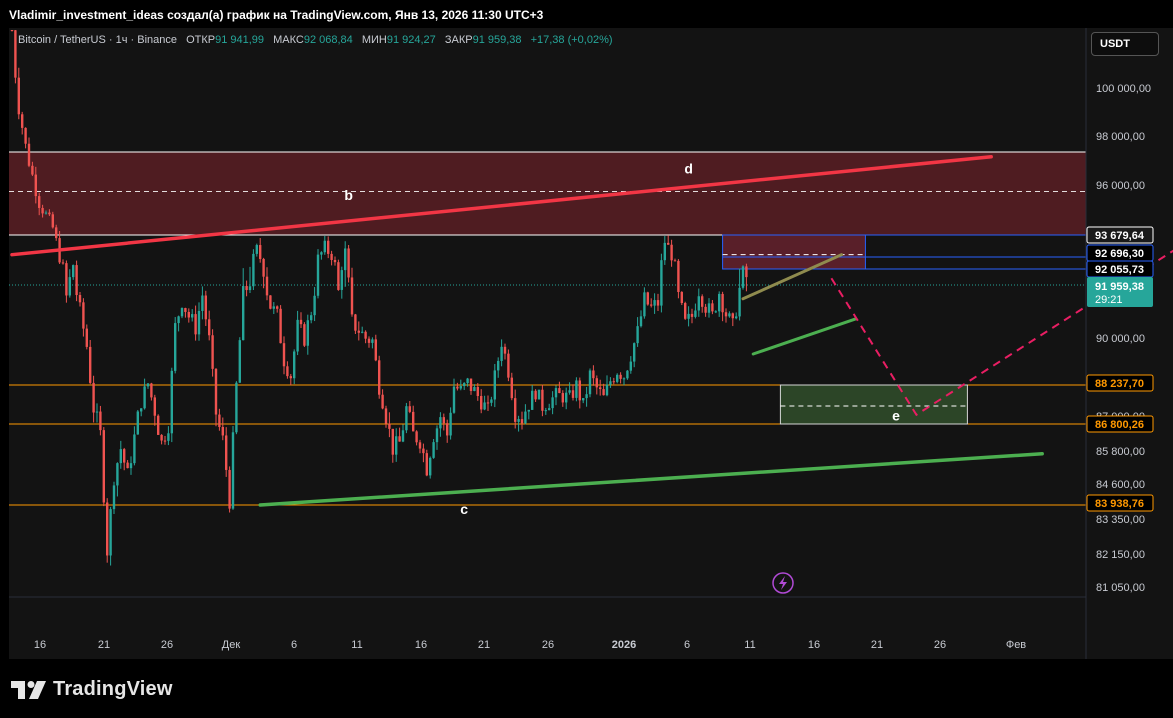 This screenshot has height=718, width=1173. I want to click on y-tick-label: 82 150,00, so click(1120, 555).